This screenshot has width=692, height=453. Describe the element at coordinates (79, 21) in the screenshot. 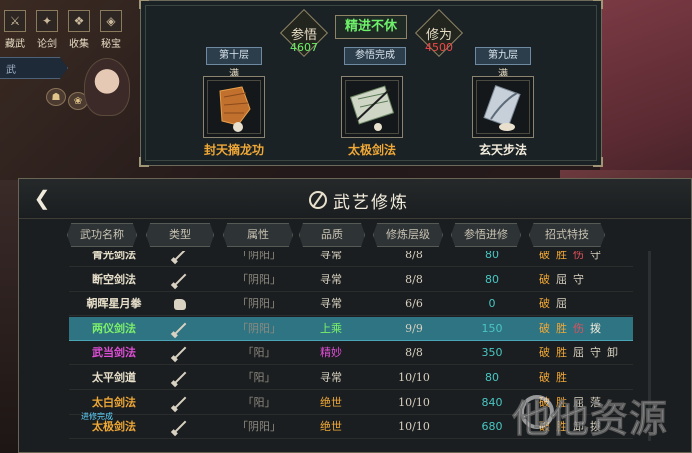

I see `collection-icon: ❖` at that location.